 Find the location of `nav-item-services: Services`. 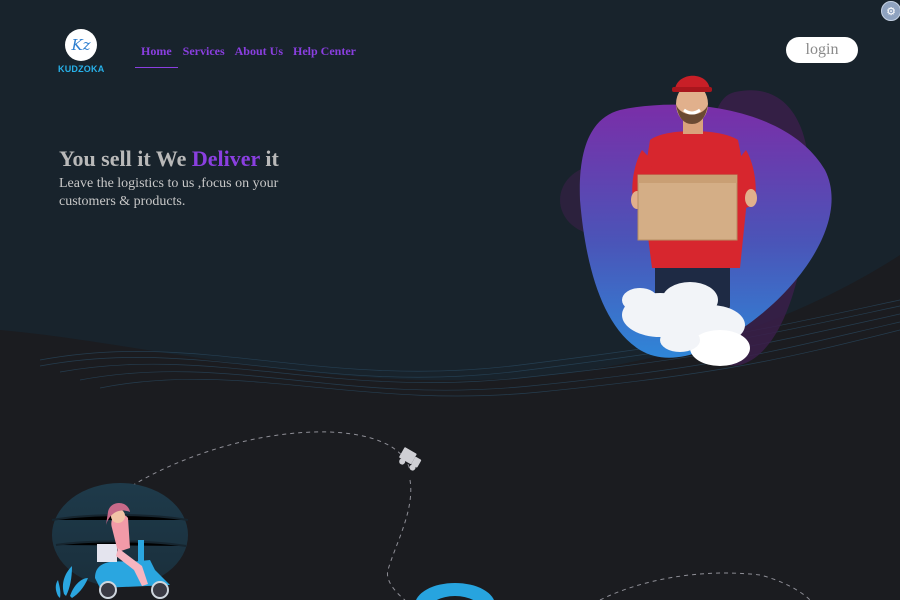

nav-item-services: Services is located at coordinates (204, 56).